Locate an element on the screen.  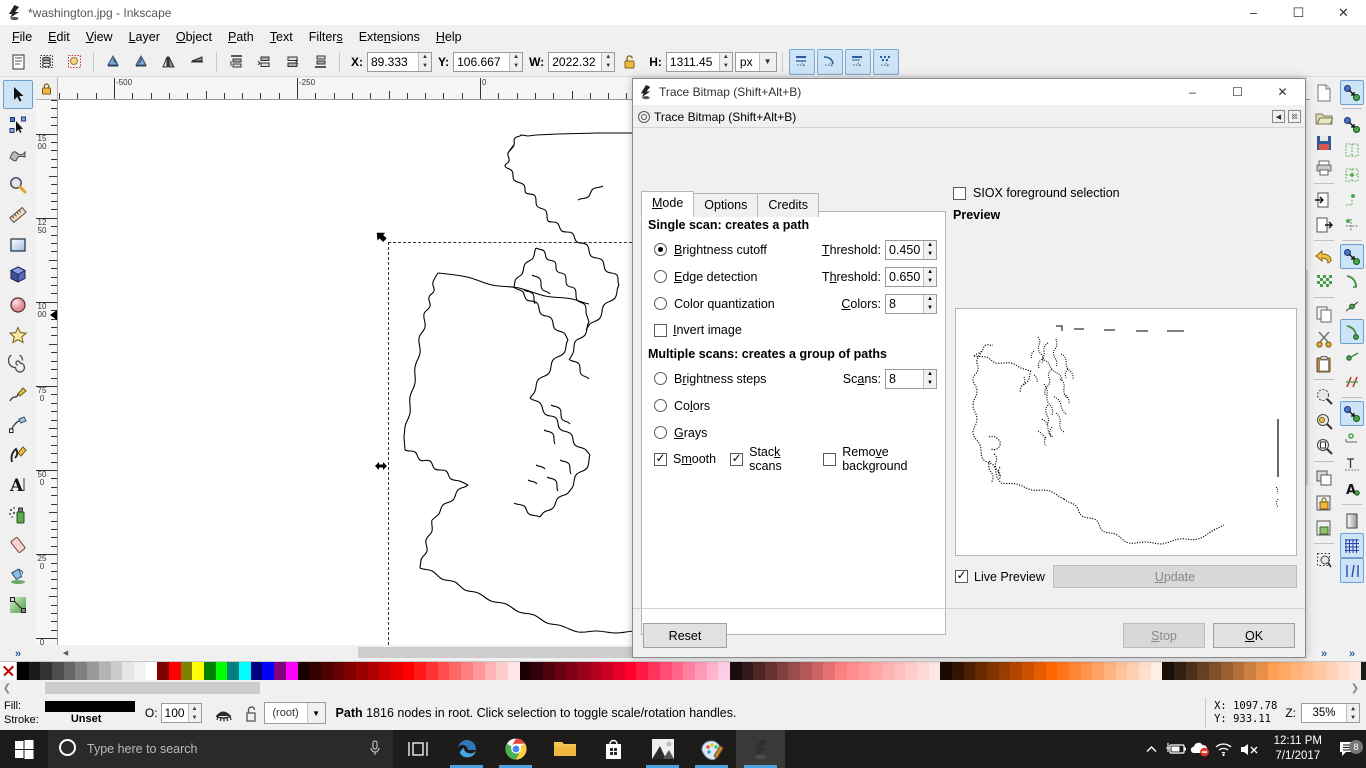
color-palette: ◀ is located at coordinates (683, 670).